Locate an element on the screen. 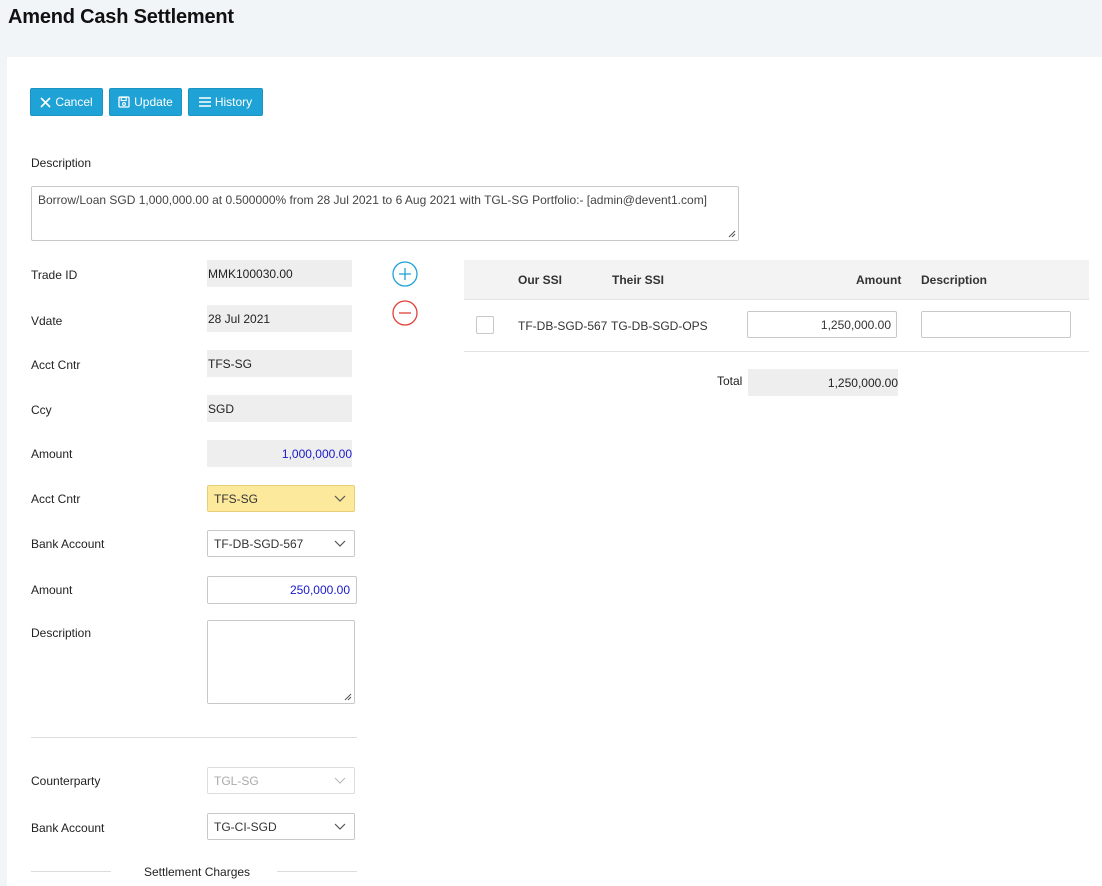 The height and width of the screenshot is (886, 1102). trade-id-label: Trade ID is located at coordinates (54, 275).